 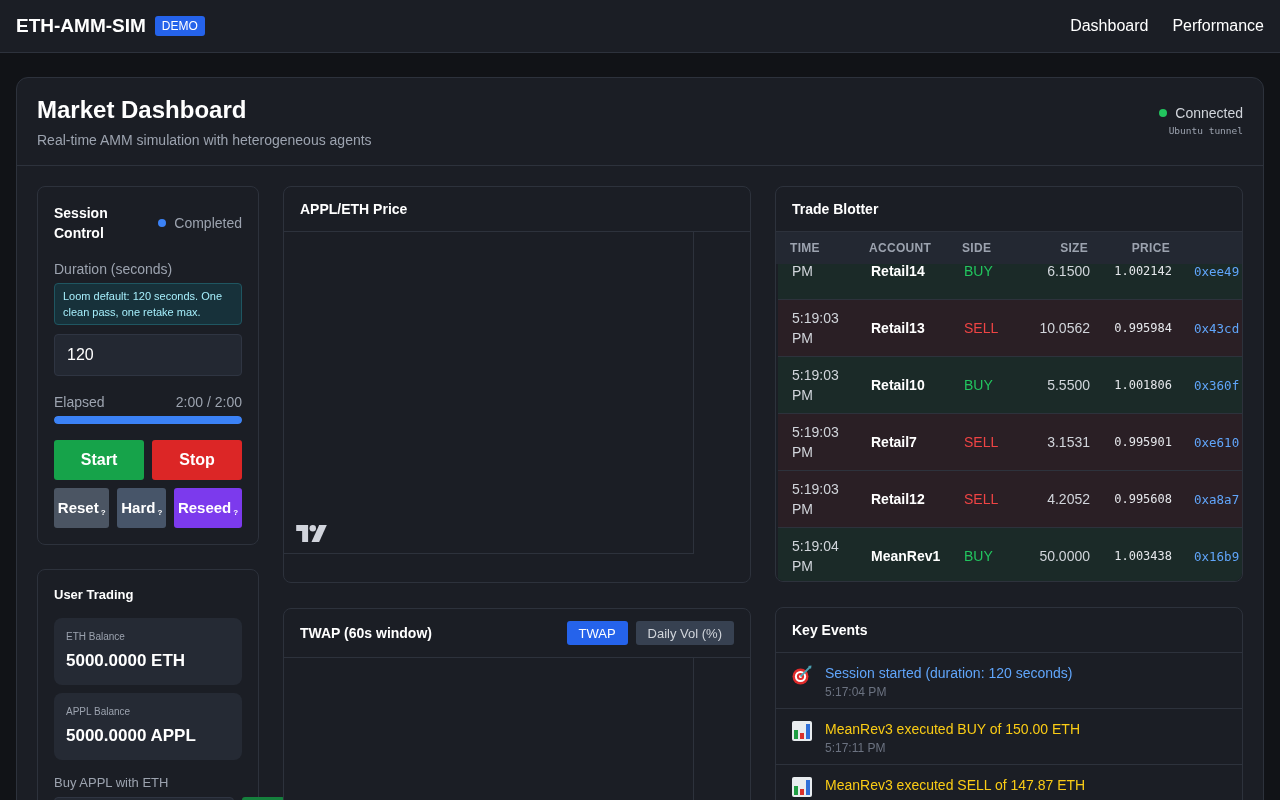 I want to click on hash-link: 0x360f, so click(x=1207, y=385).